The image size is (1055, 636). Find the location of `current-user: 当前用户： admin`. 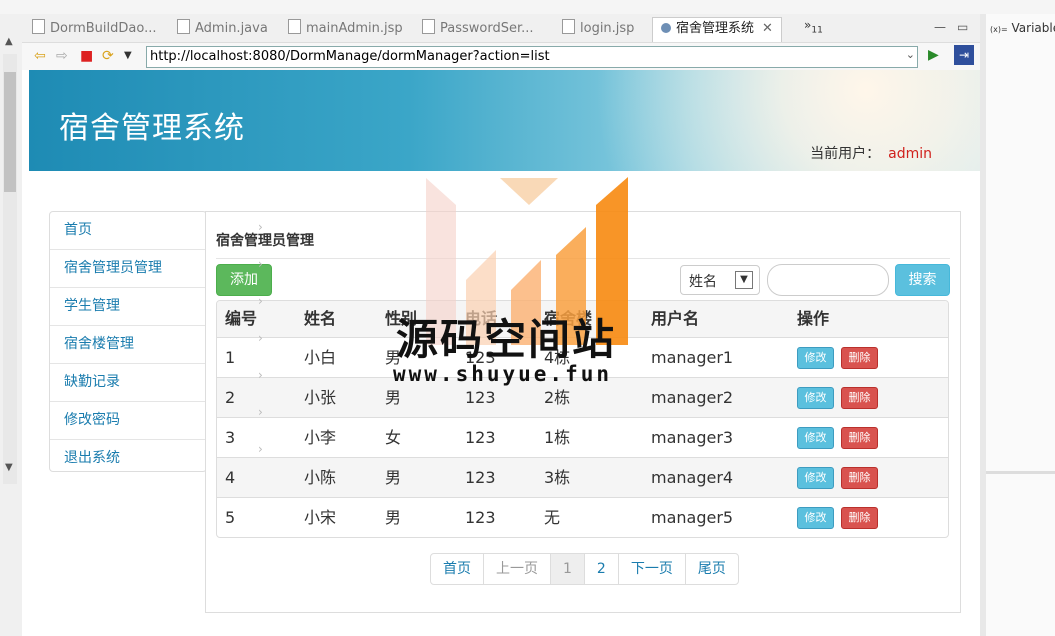

current-user: 当前用户： admin is located at coordinates (871, 154).